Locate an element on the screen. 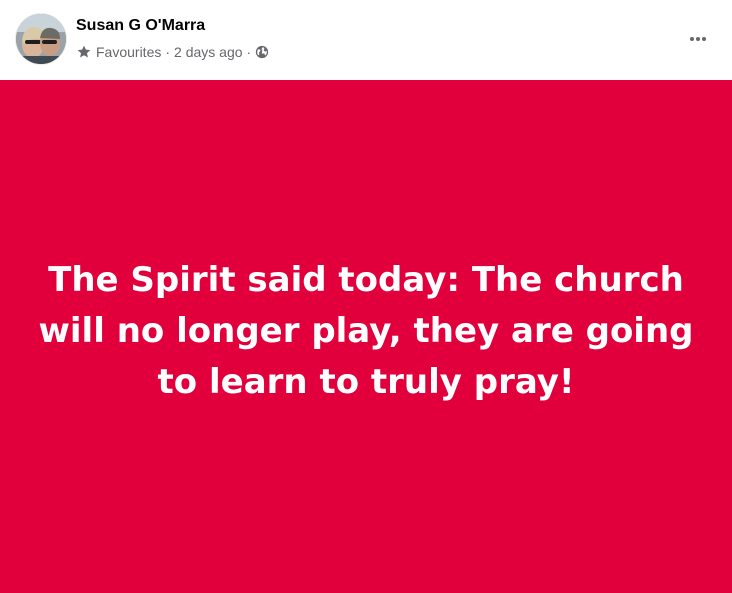  star-icon is located at coordinates (84, 52).